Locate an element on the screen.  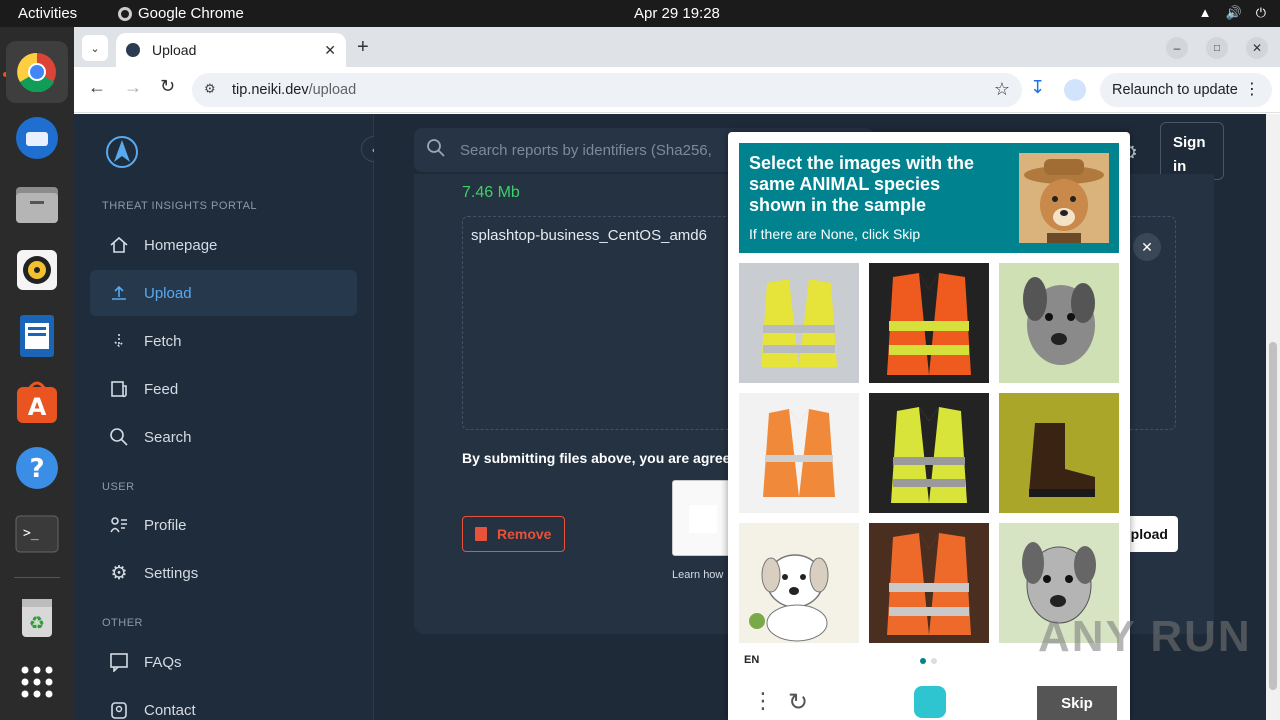
svg-text: A is located at coordinates (37, 407).